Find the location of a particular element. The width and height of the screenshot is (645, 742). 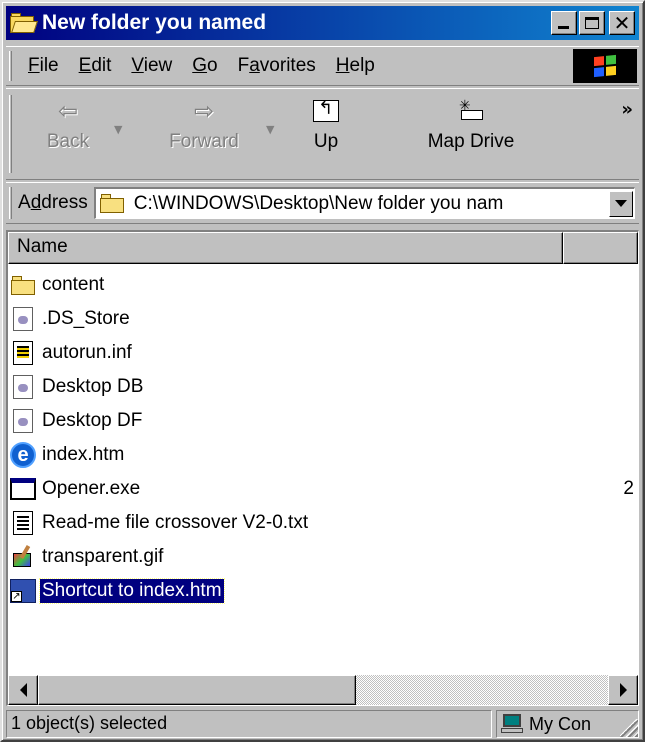

file-row: transparent.gif is located at coordinates (323, 557).